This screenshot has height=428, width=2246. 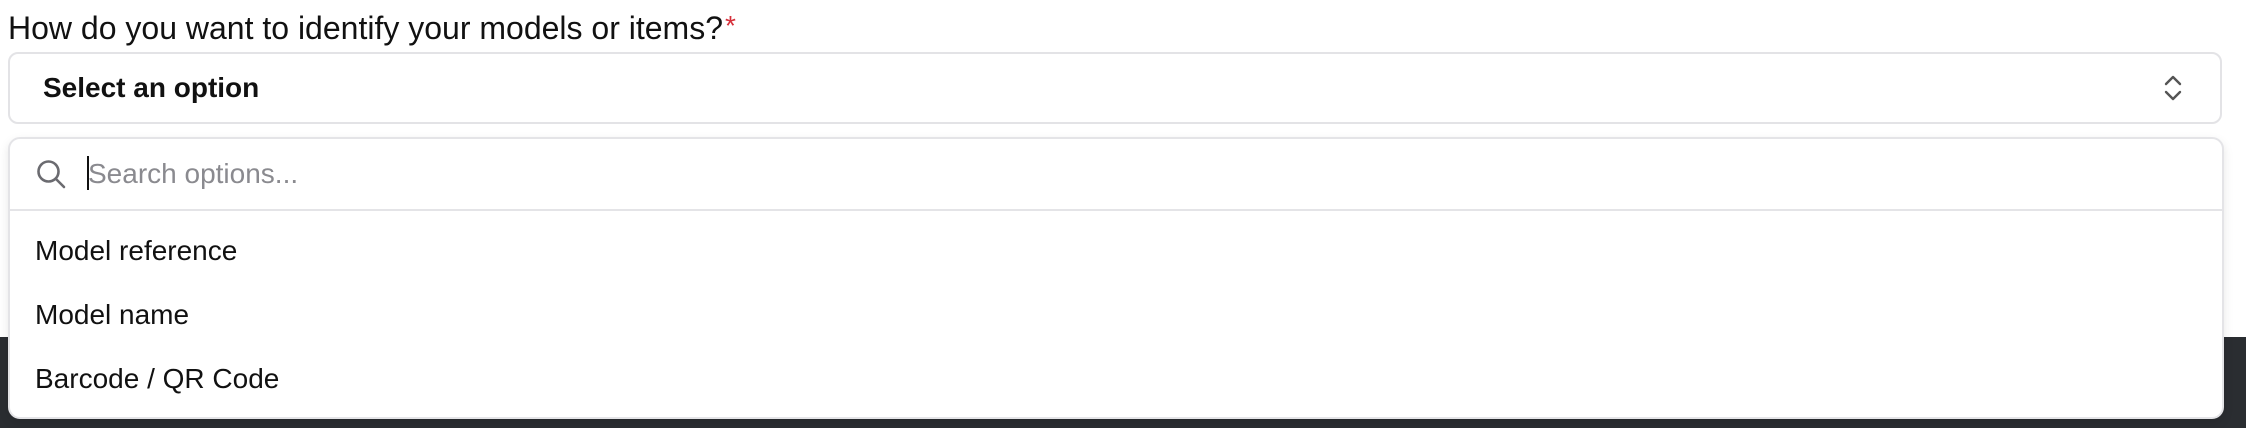 I want to click on text-caret, so click(x=88, y=173).